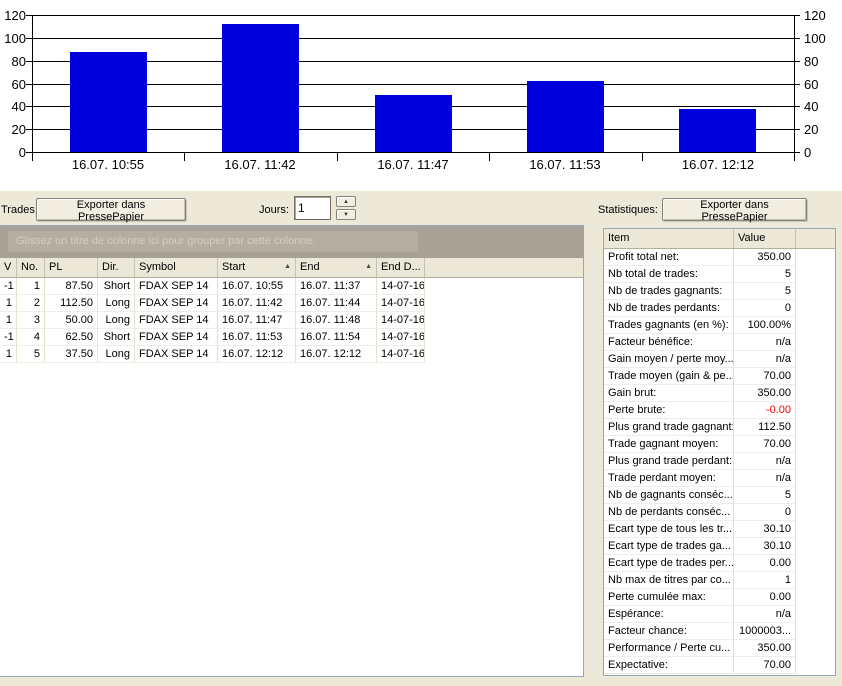 The width and height of the screenshot is (842, 686). What do you see at coordinates (71, 286) in the screenshot?
I see `trade-cell-pl: 87.50` at bounding box center [71, 286].